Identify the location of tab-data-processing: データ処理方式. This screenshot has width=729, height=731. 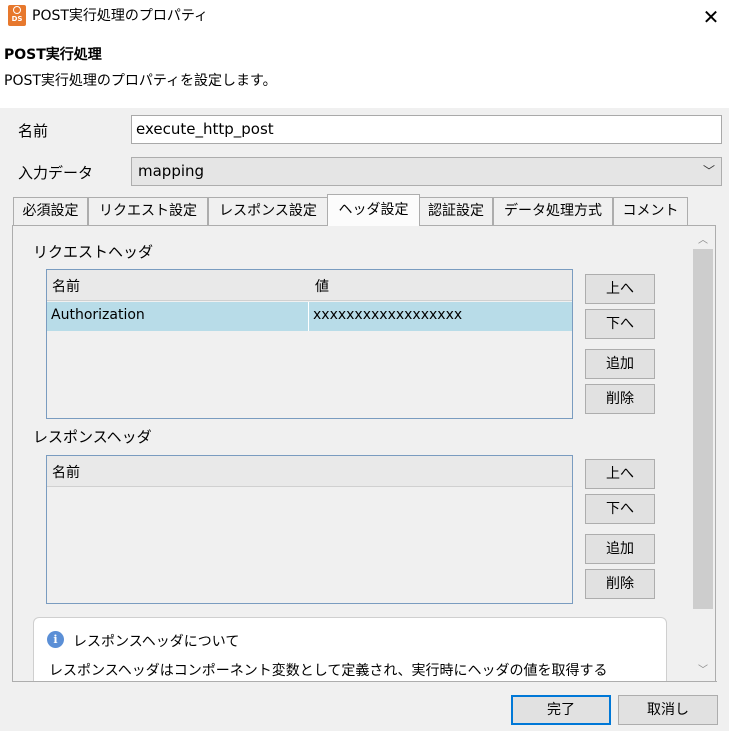
(553, 211).